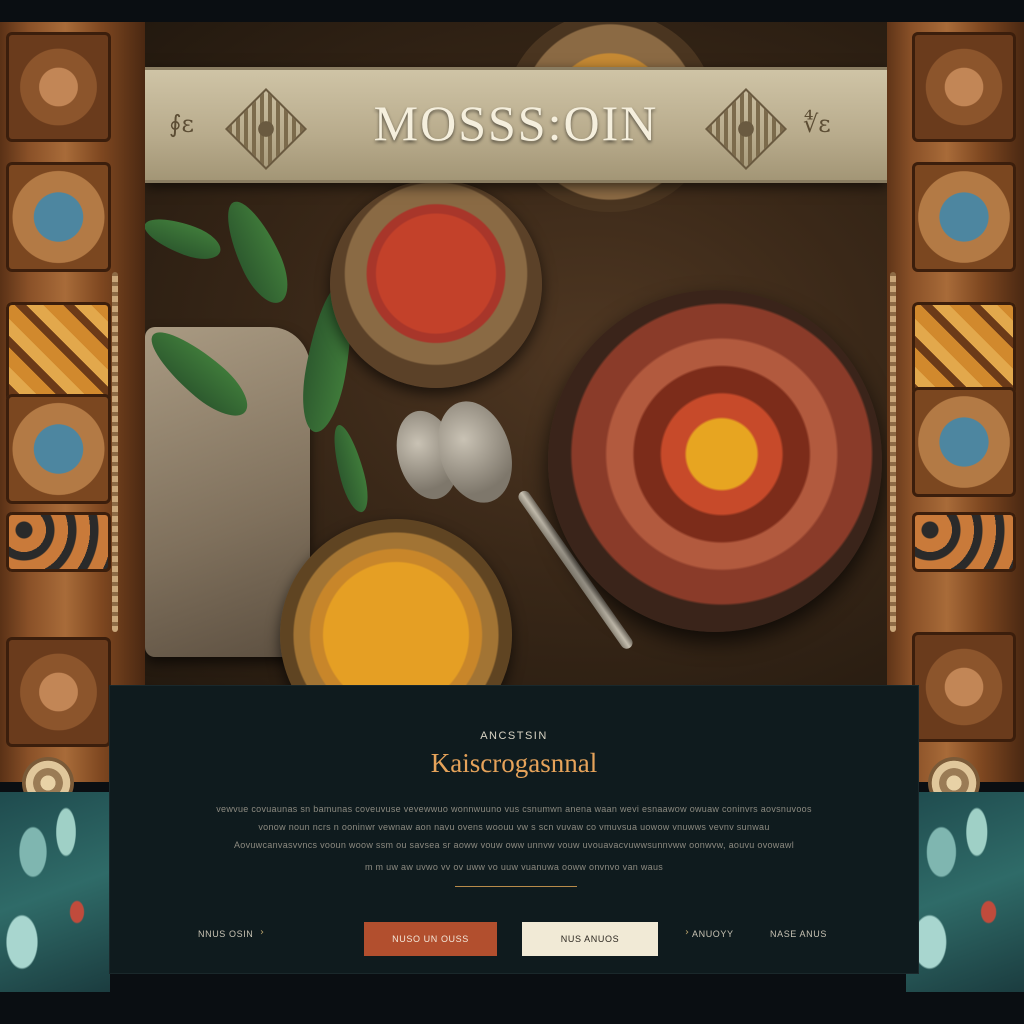 The width and height of the screenshot is (1024, 1024). Describe the element at coordinates (430, 939) in the screenshot. I see `primary-button: NUSO UN OUSS` at that location.